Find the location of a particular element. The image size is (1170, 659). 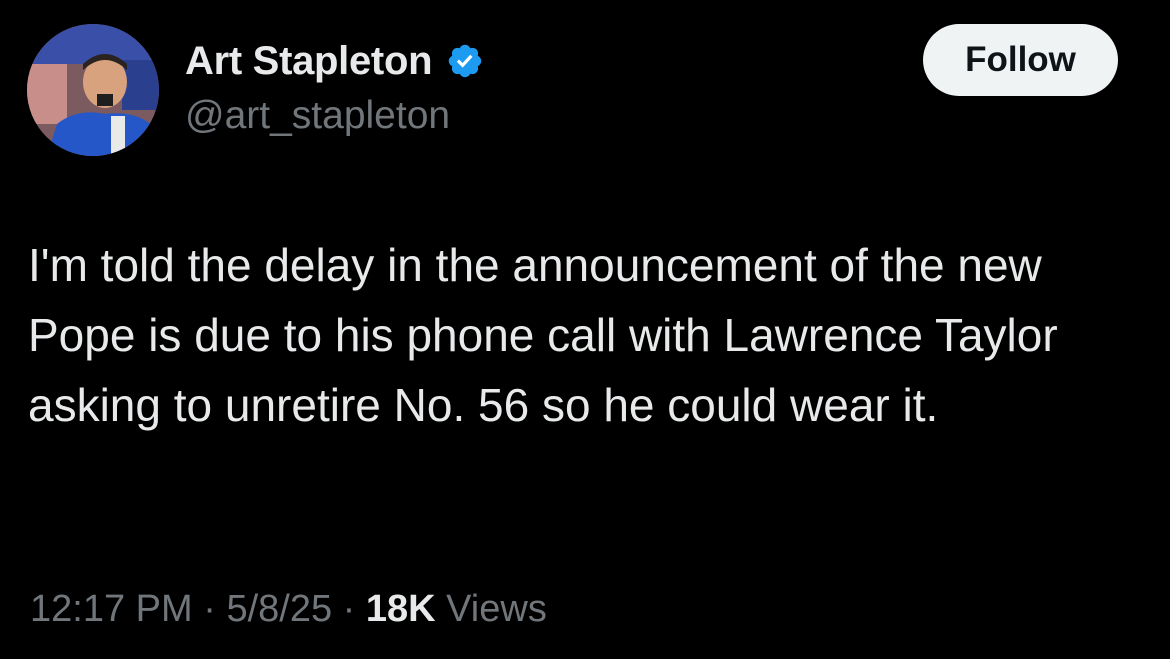

verified-badge-icon is located at coordinates (465, 61).